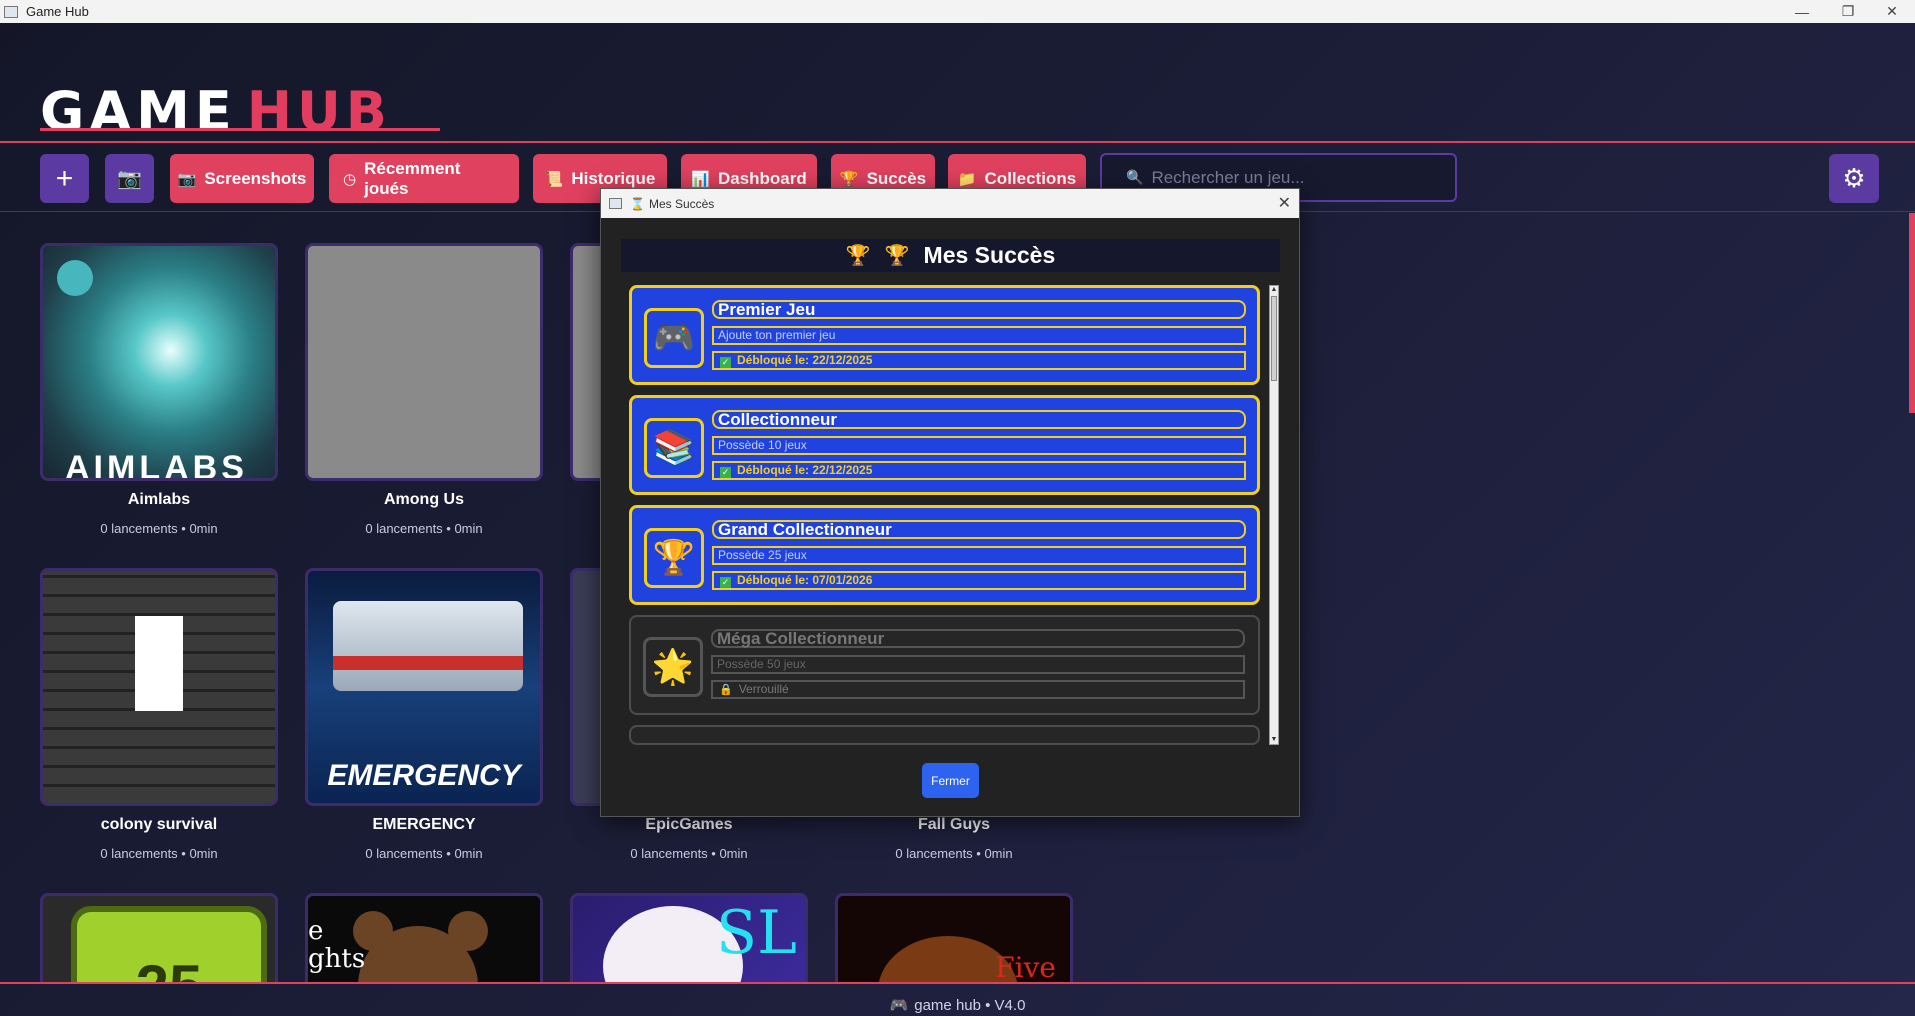  I want to click on achievement-status: 🔒 Verrouillé, so click(978, 689).